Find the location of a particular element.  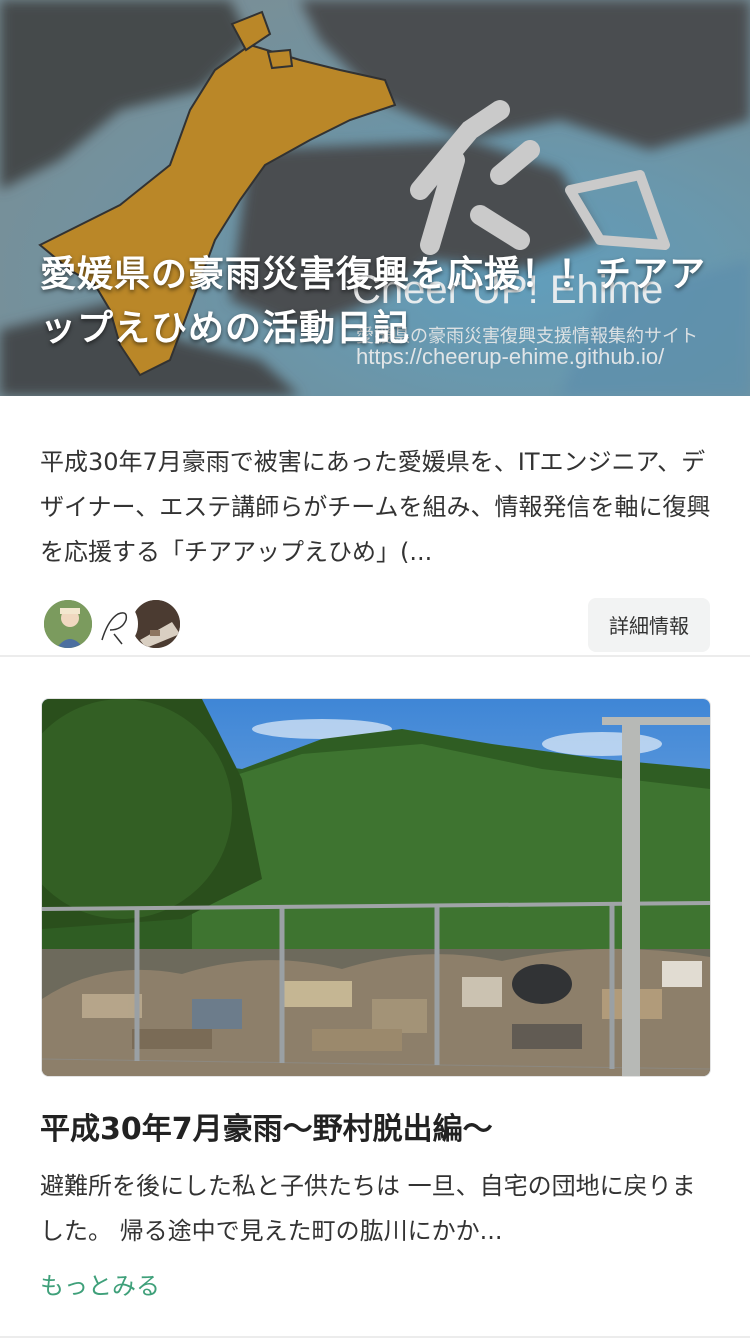

drawing-avatar-icon is located at coordinates (112, 624).